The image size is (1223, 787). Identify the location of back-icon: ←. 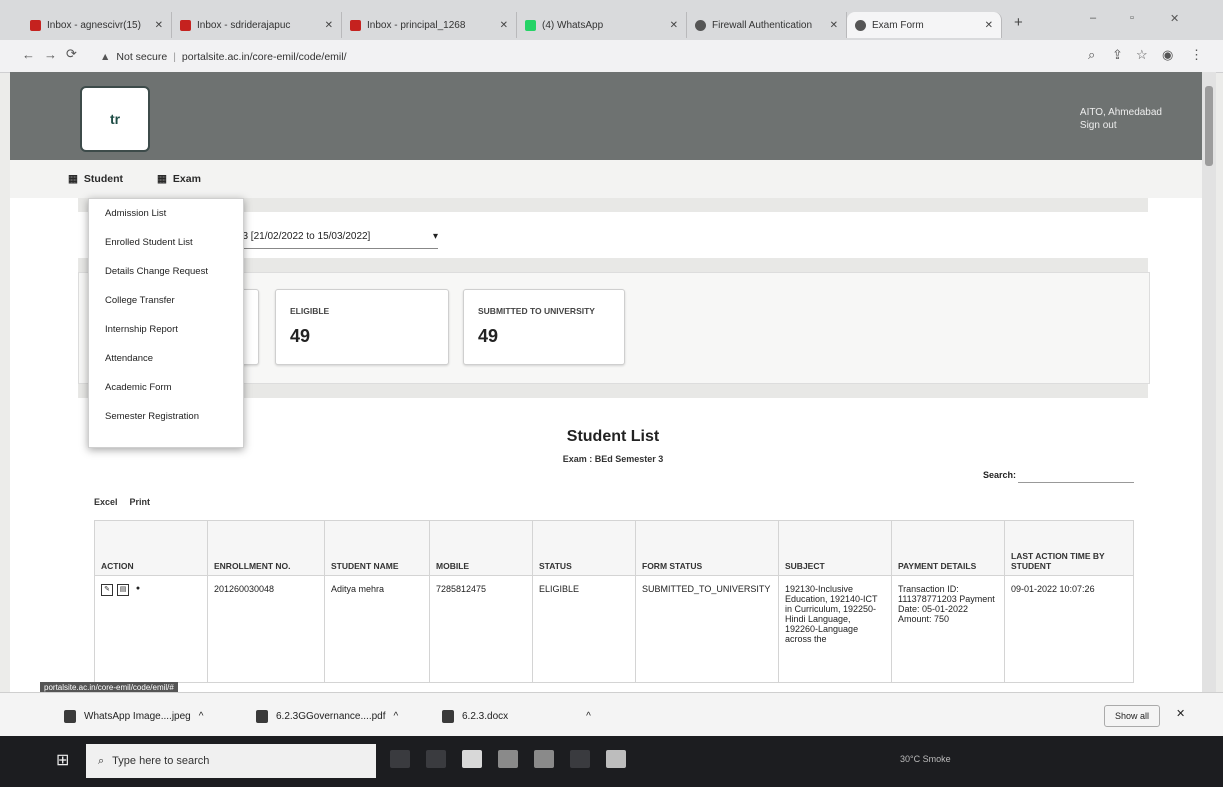
(28, 54).